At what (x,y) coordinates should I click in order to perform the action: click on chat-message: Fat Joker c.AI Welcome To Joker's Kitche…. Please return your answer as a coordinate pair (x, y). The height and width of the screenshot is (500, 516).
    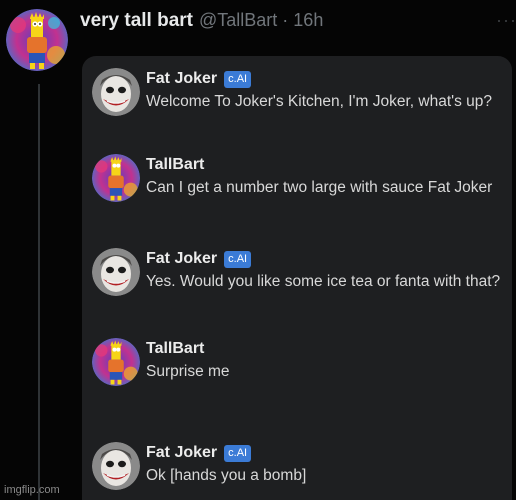
    Looking at the image, I should click on (301, 98).